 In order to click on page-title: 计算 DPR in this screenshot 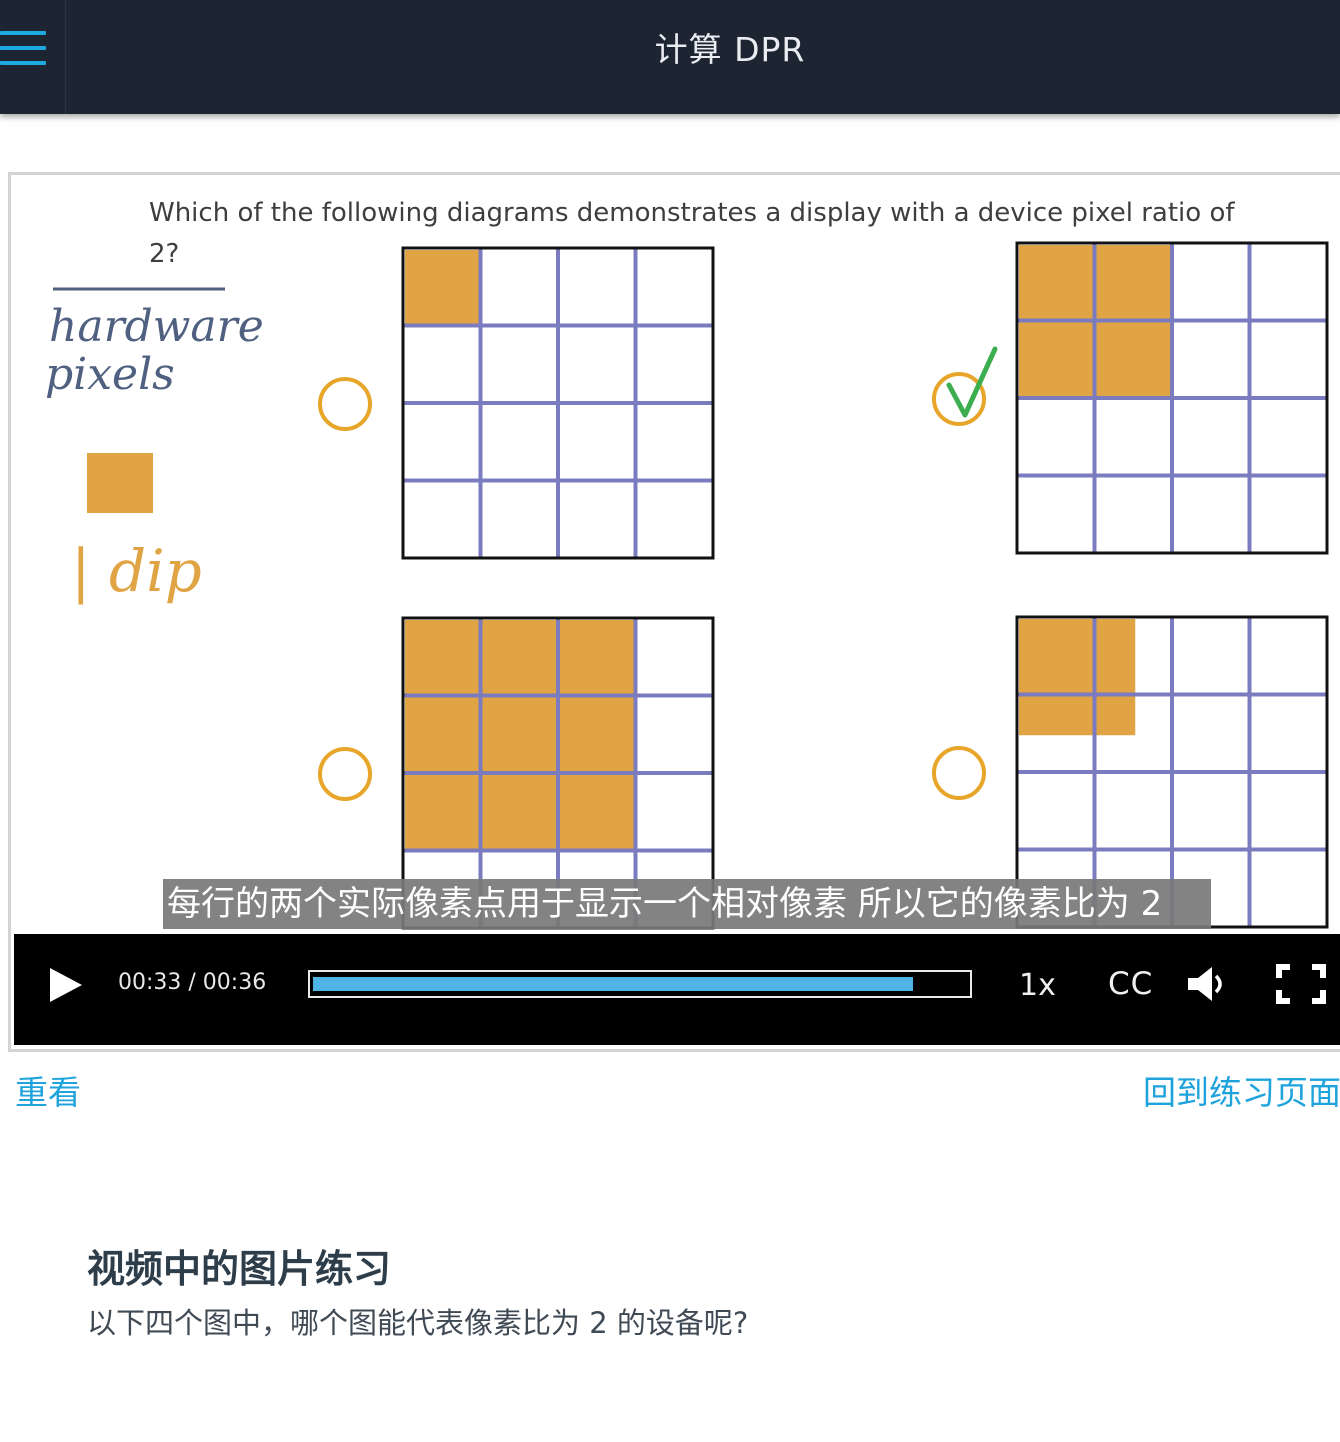, I will do `click(730, 49)`.